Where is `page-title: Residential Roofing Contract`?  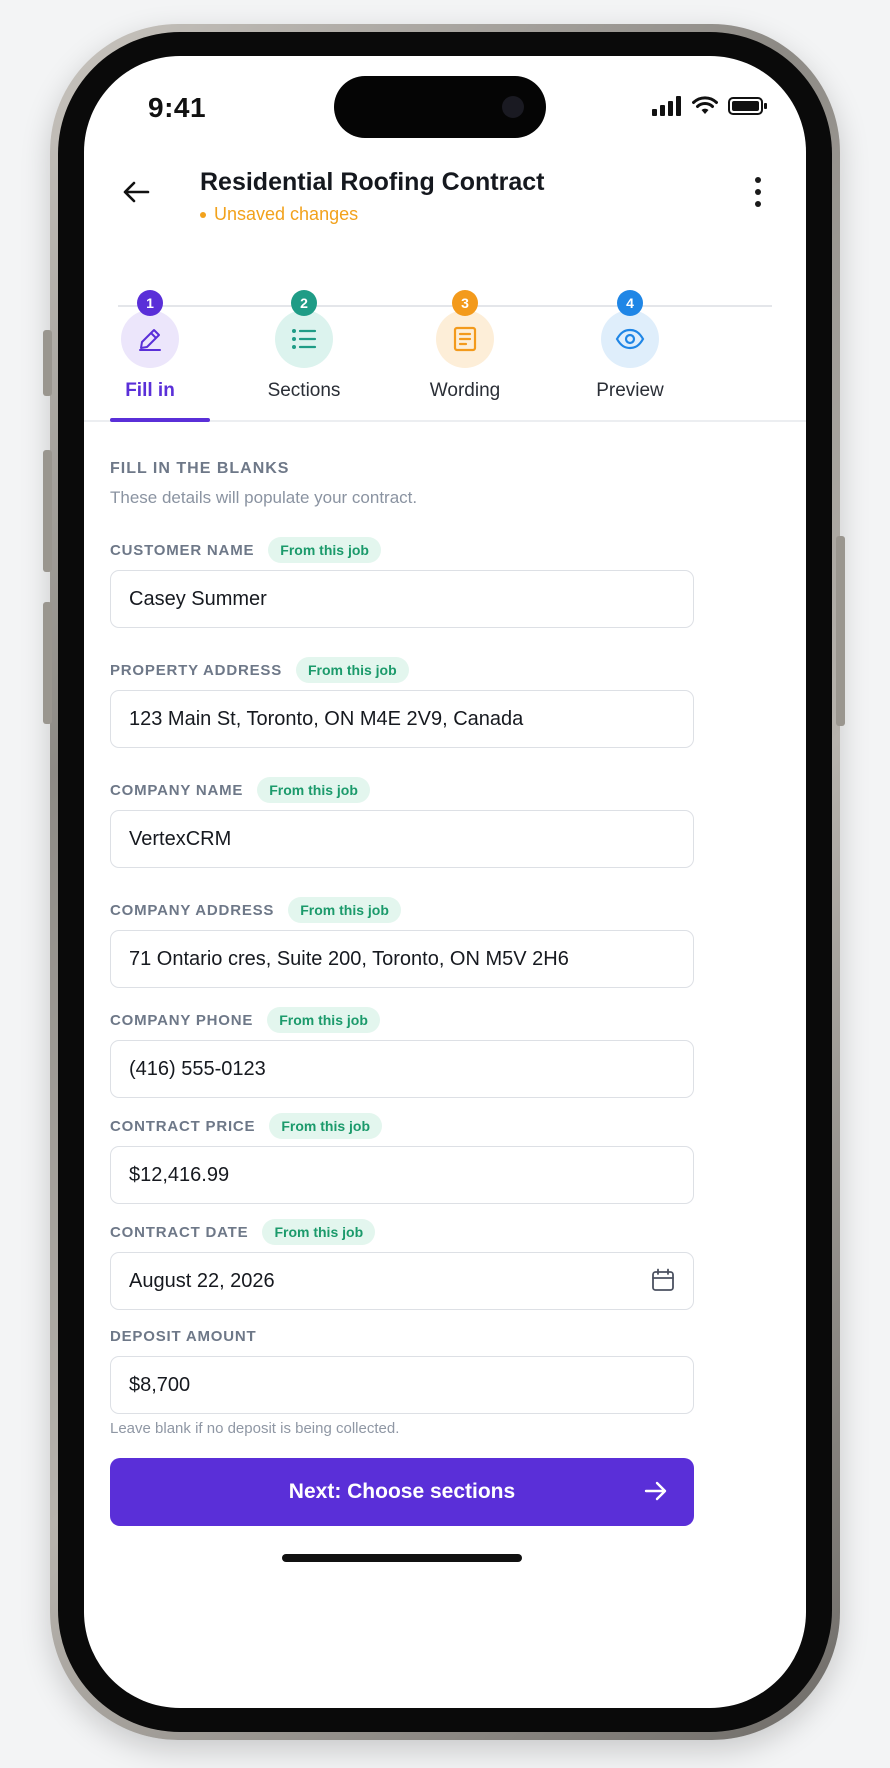 page-title: Residential Roofing Contract is located at coordinates (372, 182).